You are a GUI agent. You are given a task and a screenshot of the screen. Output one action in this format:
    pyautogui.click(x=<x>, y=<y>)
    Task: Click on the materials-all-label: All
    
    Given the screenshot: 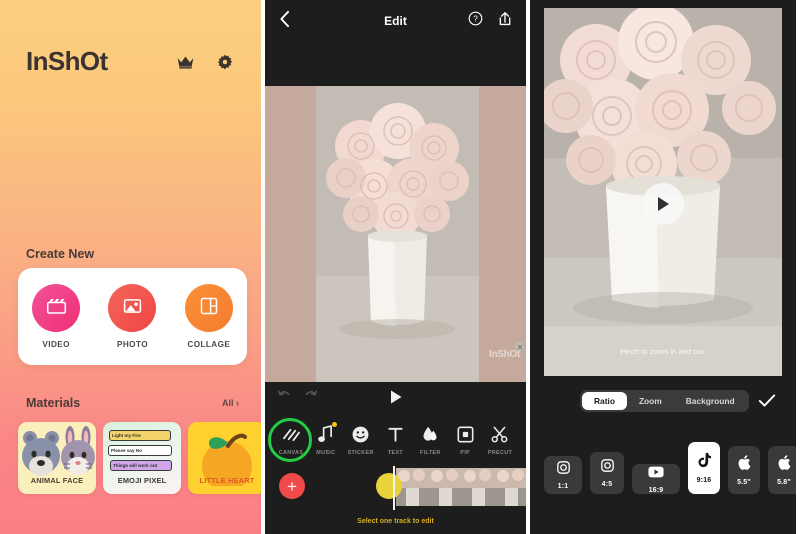 What is the action you would take?
    pyautogui.click(x=227, y=403)
    